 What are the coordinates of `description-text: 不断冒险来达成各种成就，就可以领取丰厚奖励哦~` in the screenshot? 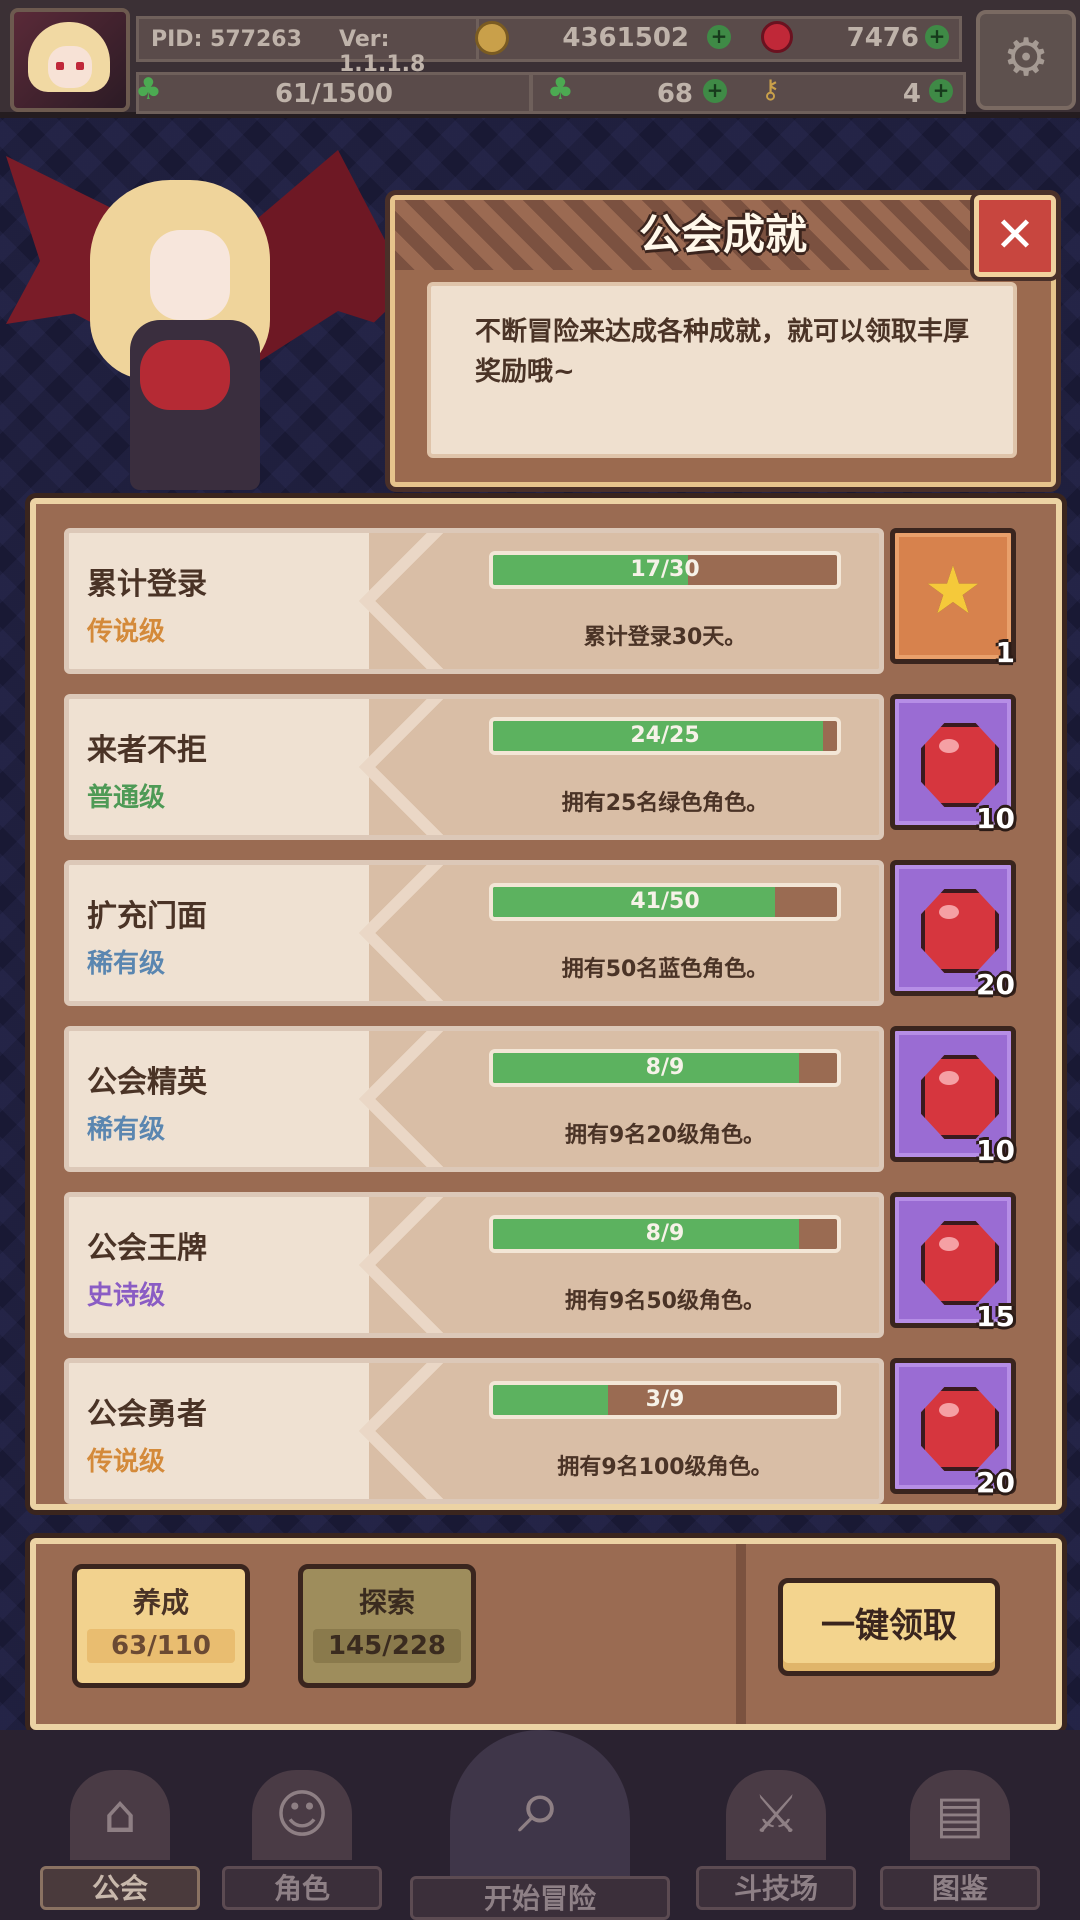 It's located at (722, 352).